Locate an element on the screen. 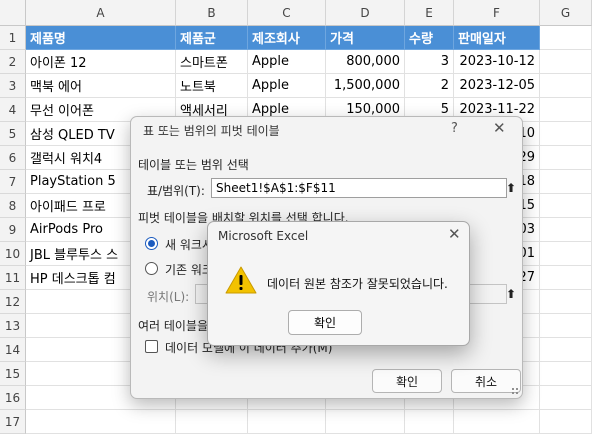  cell: 노트북 is located at coordinates (212, 86).